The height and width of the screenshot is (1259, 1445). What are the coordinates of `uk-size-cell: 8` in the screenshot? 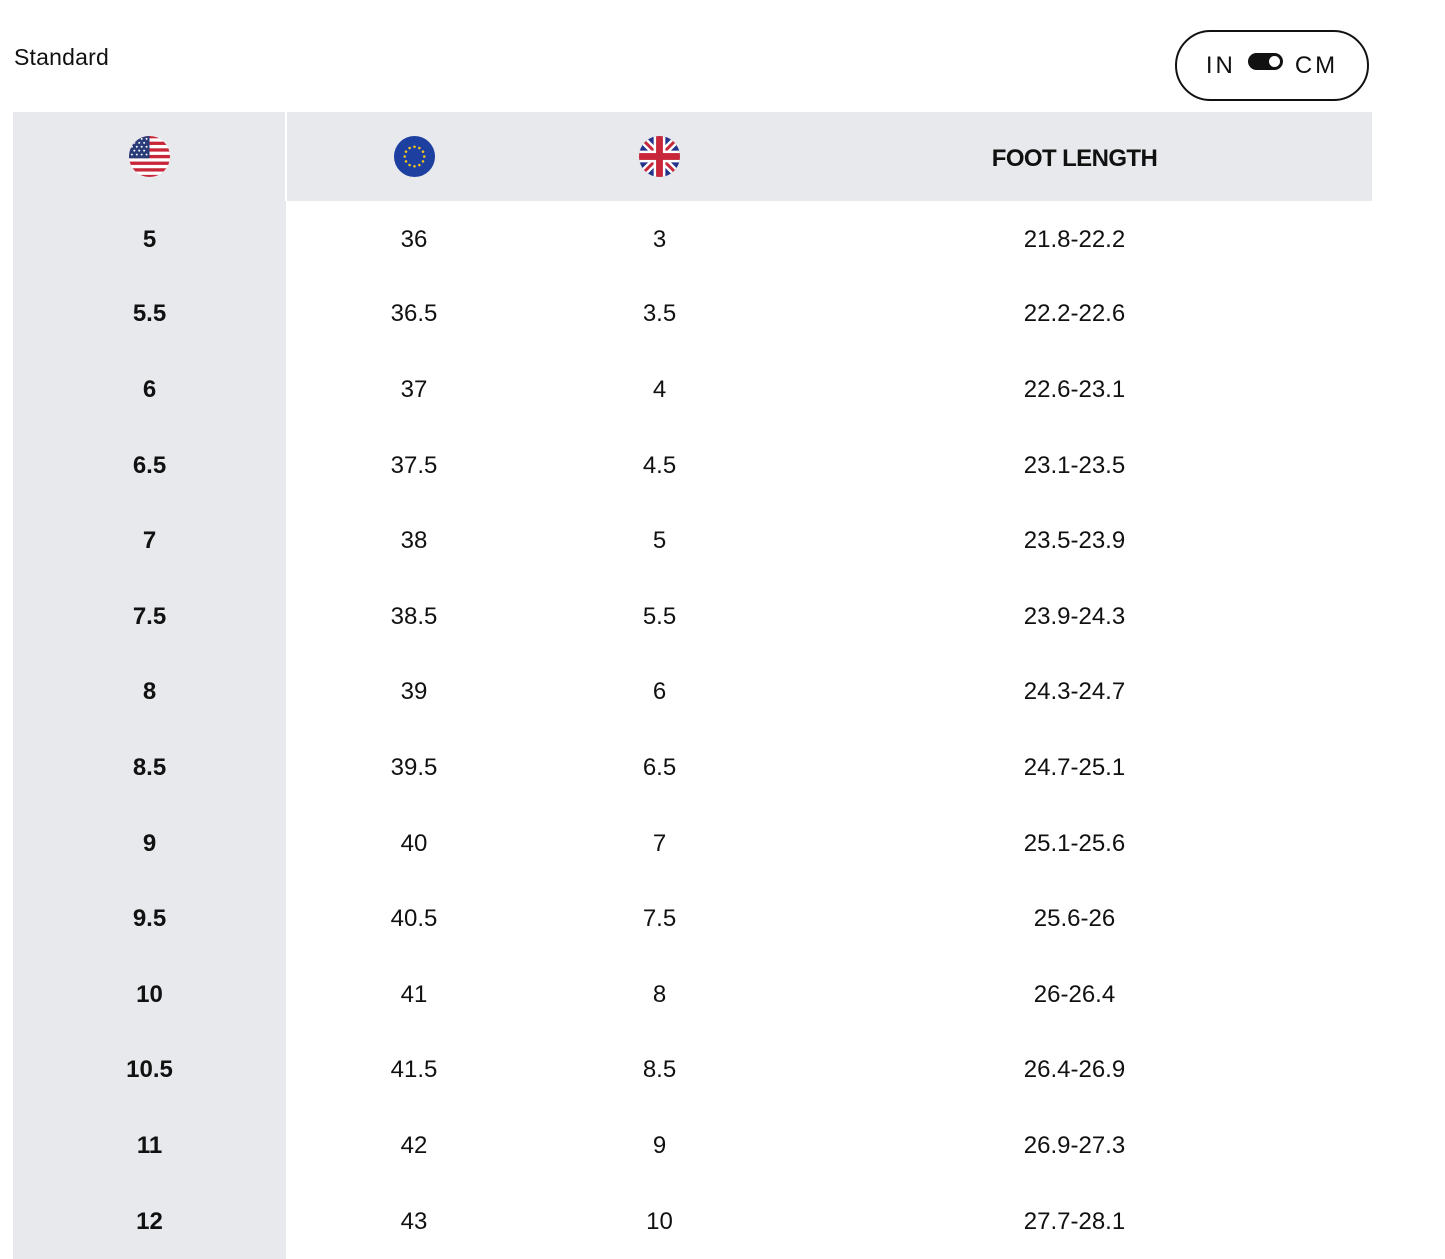 It's located at (659, 994).